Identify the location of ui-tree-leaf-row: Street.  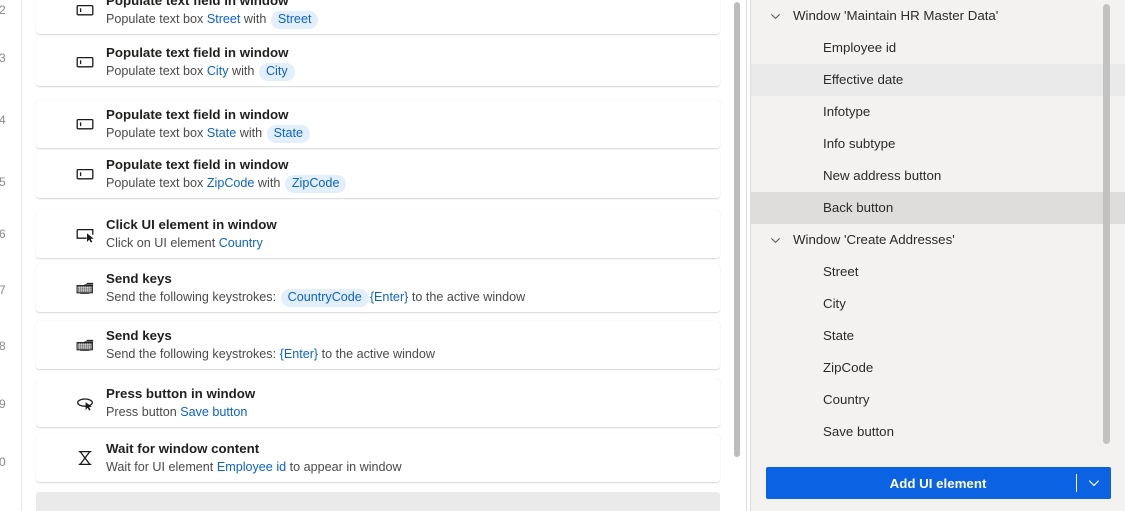
(938, 272).